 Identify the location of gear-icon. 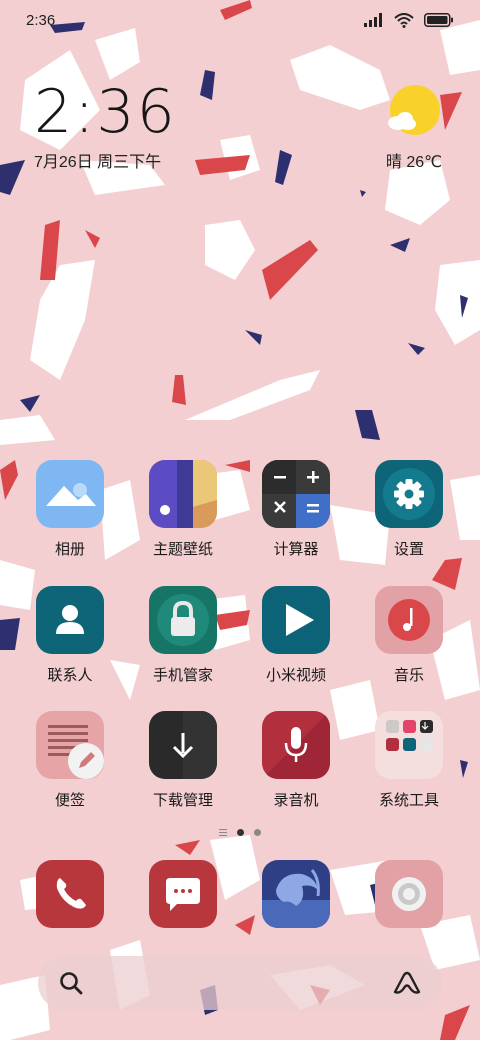
(409, 494).